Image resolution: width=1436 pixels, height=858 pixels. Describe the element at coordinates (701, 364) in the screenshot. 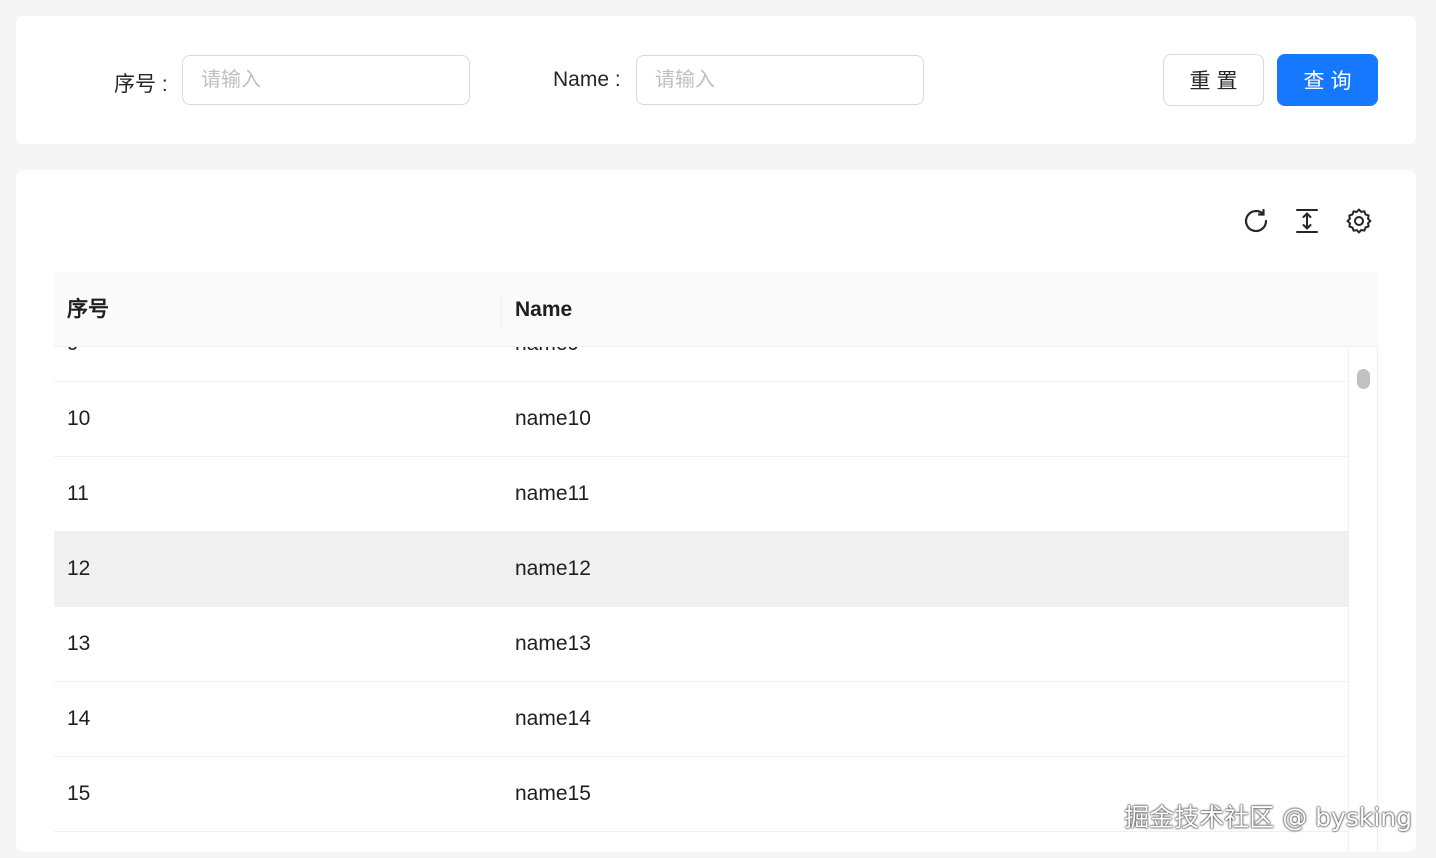

I see `table-row: 9 name9` at that location.